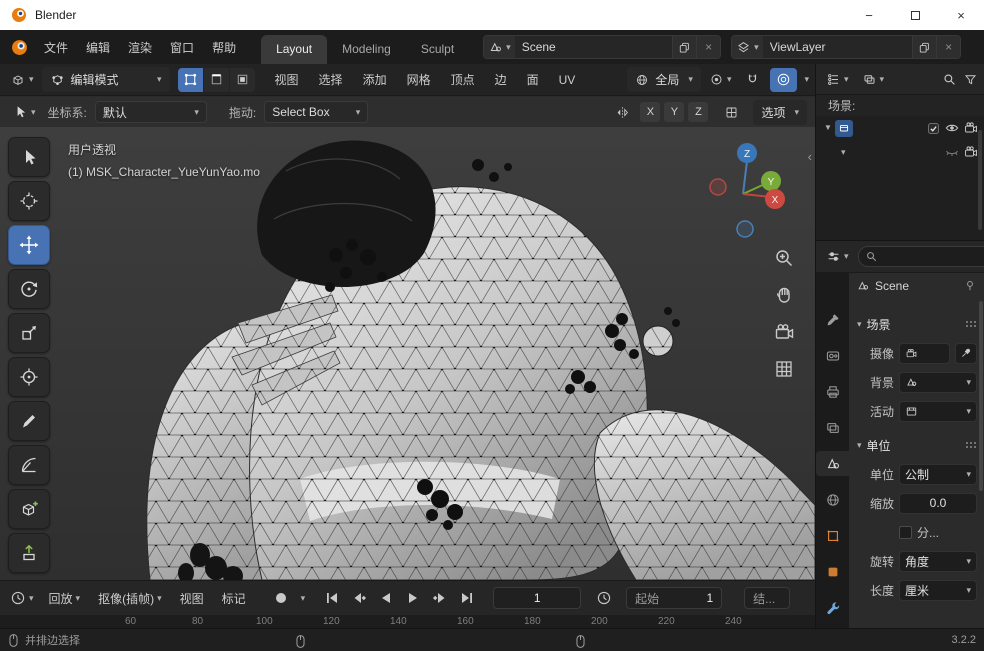 This screenshot has width=984, height=651. Describe the element at coordinates (720, 79) in the screenshot. I see `pivot-point-dropdown: ▾` at that location.